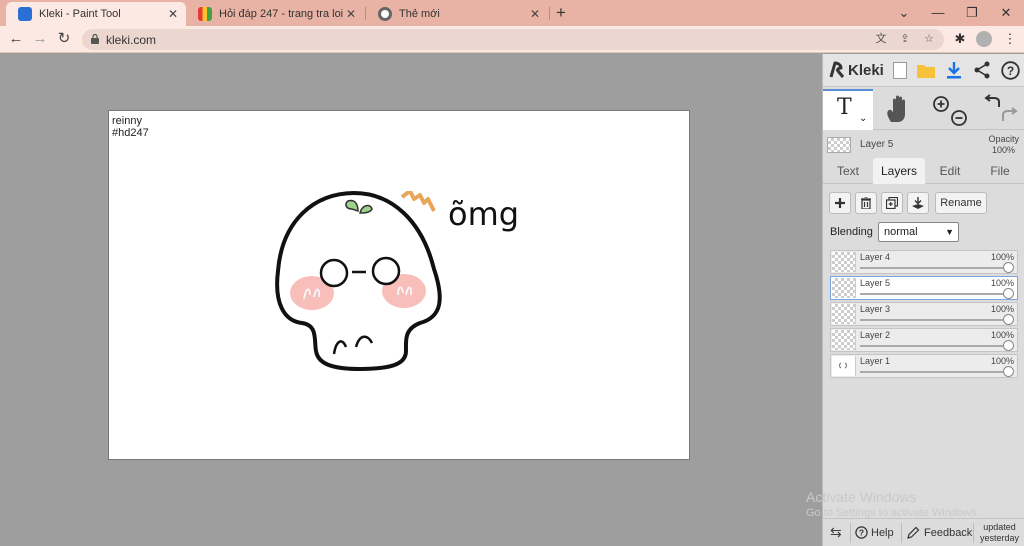  I want to click on browser-tab-kleki: Kleki - Paint Tool ✕, so click(96, 14).